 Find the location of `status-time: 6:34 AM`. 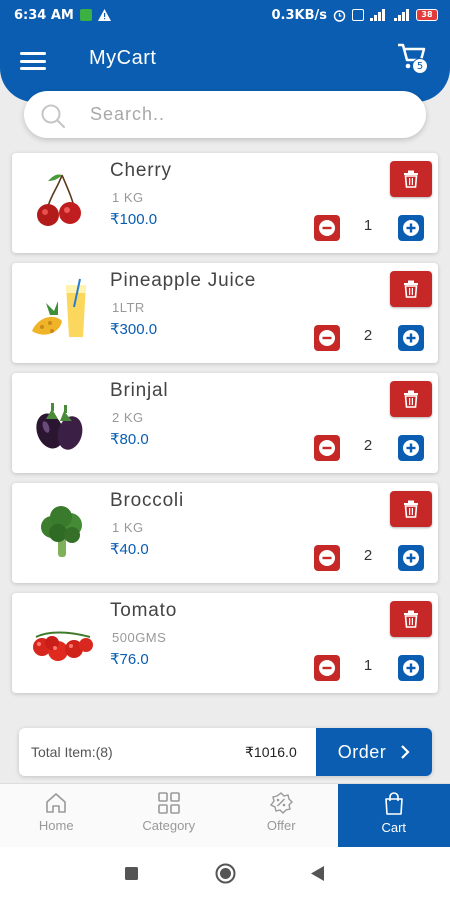

status-time: 6:34 AM is located at coordinates (44, 15).